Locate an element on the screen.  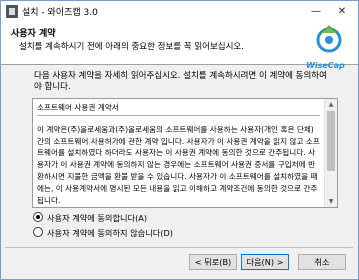
close-icon: ✕ is located at coordinates (342, 11).